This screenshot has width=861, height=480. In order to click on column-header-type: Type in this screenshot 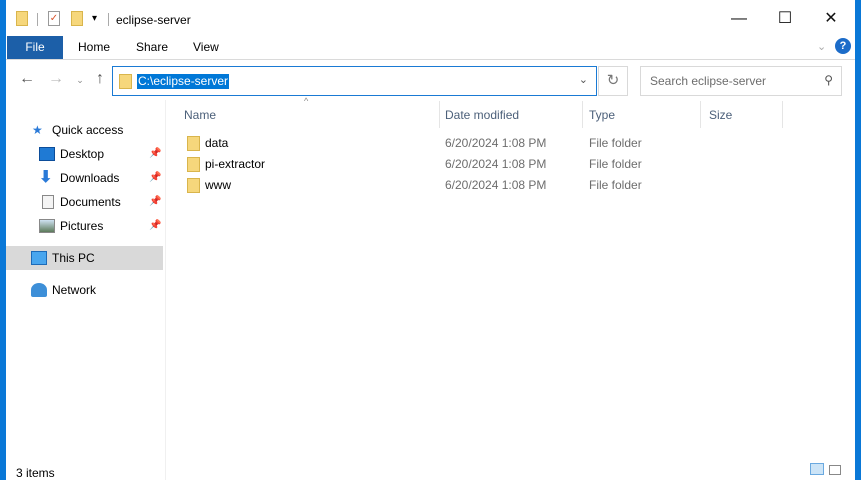, I will do `click(602, 115)`.